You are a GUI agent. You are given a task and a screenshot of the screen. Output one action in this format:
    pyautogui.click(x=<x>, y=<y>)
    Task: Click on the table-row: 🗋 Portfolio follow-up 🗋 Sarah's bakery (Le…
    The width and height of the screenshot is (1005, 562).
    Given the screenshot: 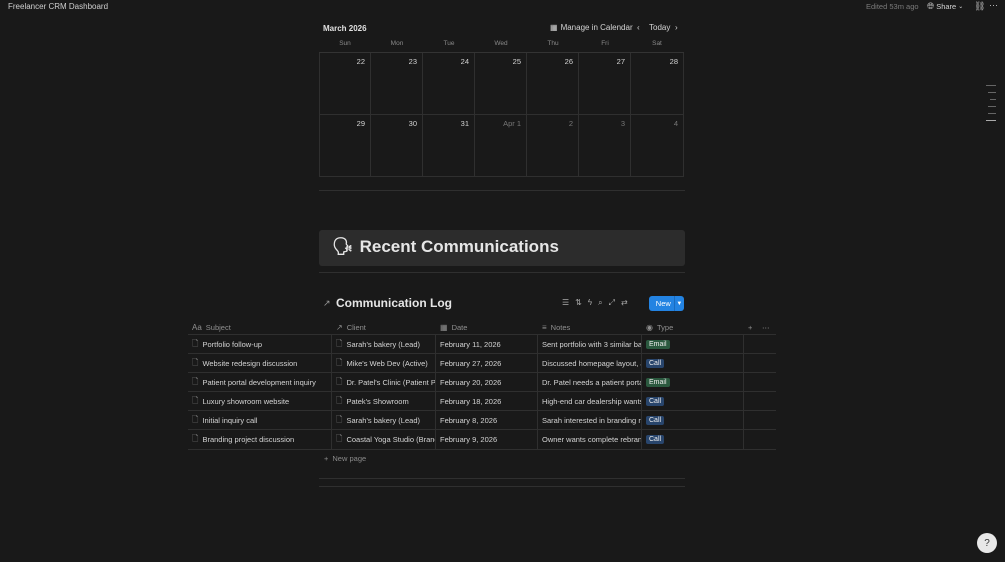 What is the action you would take?
    pyautogui.click(x=482, y=344)
    